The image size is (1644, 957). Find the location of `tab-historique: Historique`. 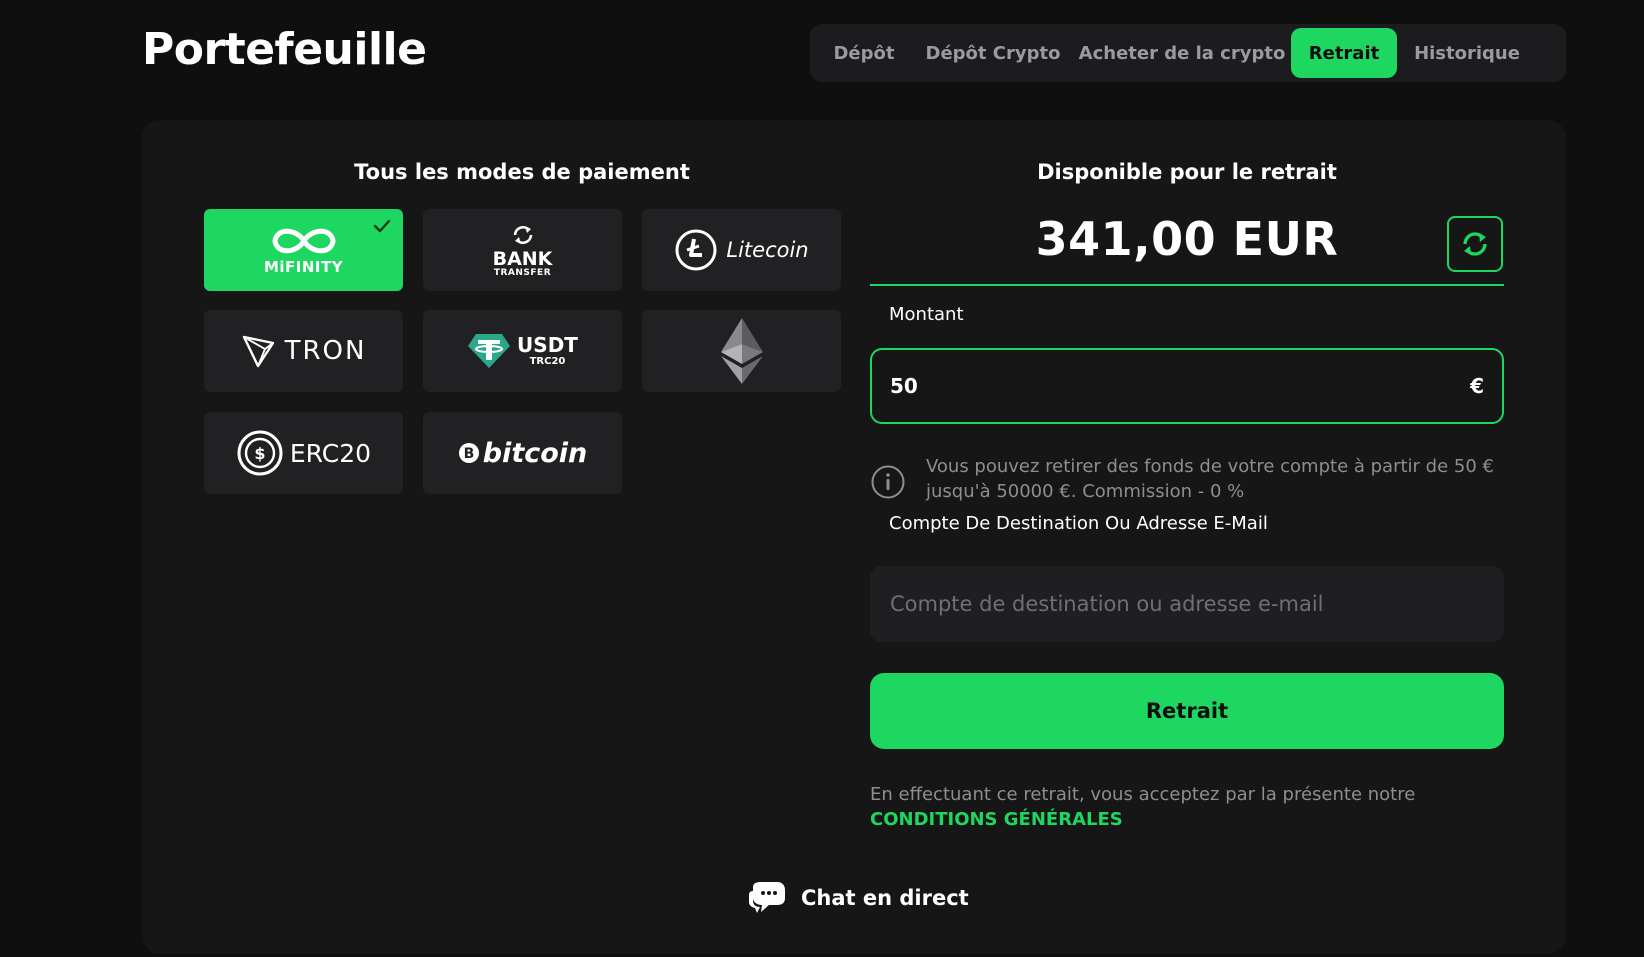

tab-historique: Historique is located at coordinates (1467, 53).